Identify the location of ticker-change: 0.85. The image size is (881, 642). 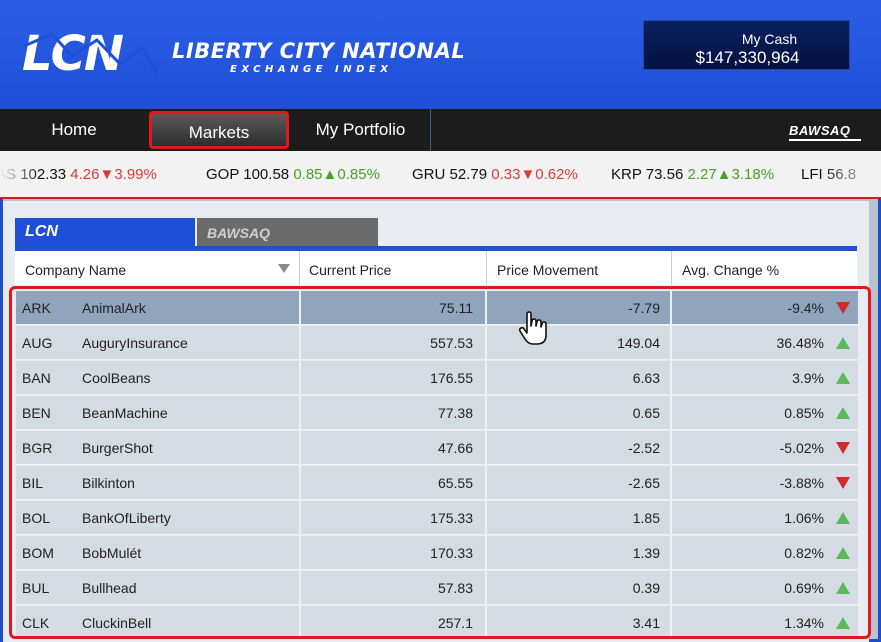
(308, 174).